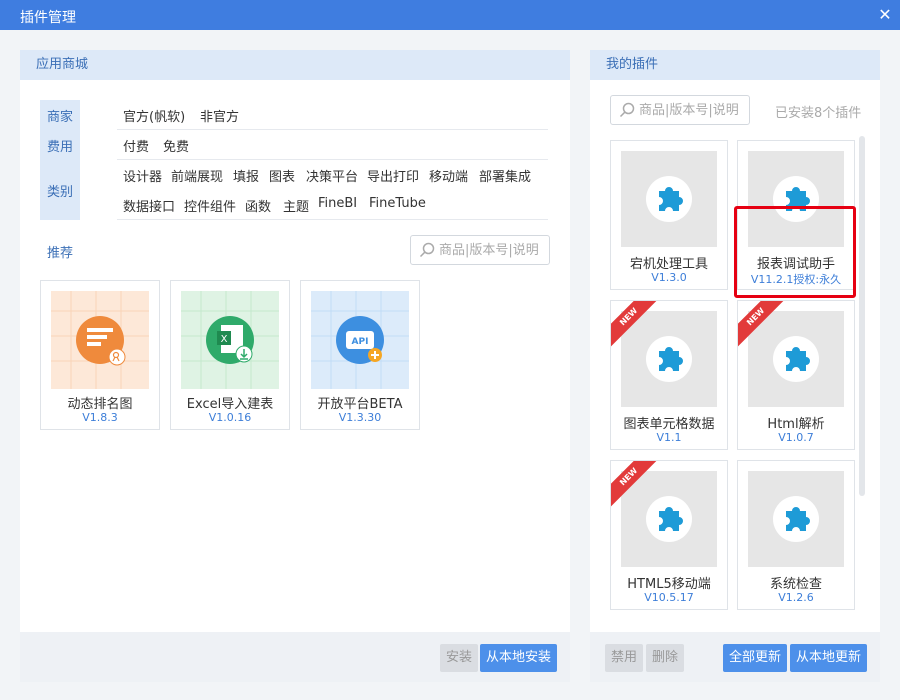 This screenshot has height=700, width=900. What do you see at coordinates (795, 584) in the screenshot?
I see `plugin-name: 系统检查` at bounding box center [795, 584].